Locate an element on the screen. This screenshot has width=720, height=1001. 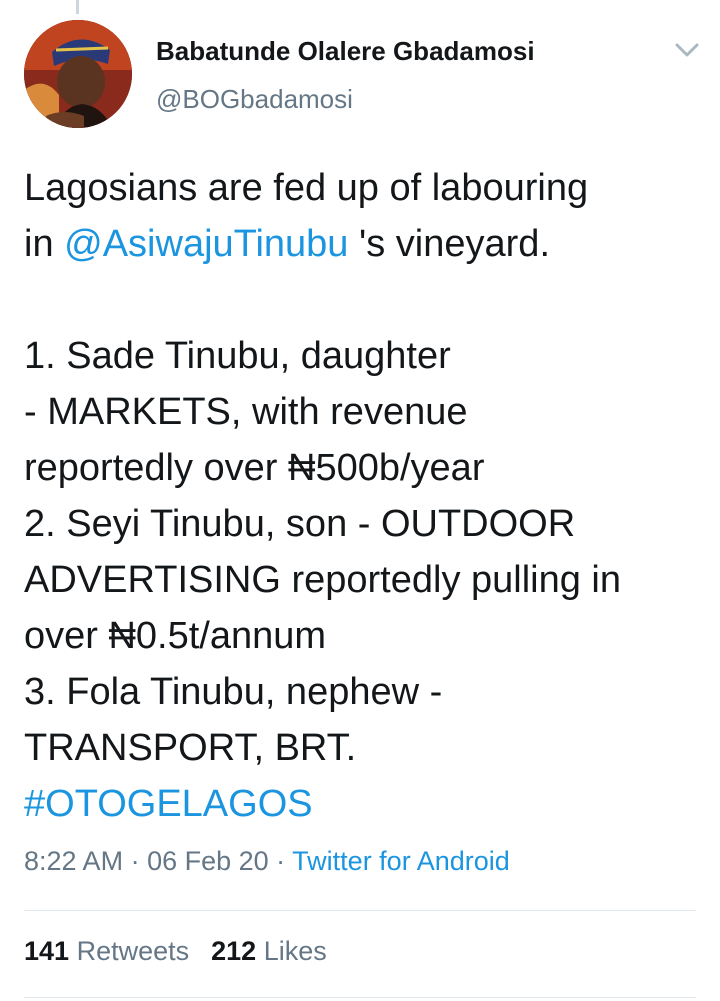
likes-count: 212 is located at coordinates (234, 951).